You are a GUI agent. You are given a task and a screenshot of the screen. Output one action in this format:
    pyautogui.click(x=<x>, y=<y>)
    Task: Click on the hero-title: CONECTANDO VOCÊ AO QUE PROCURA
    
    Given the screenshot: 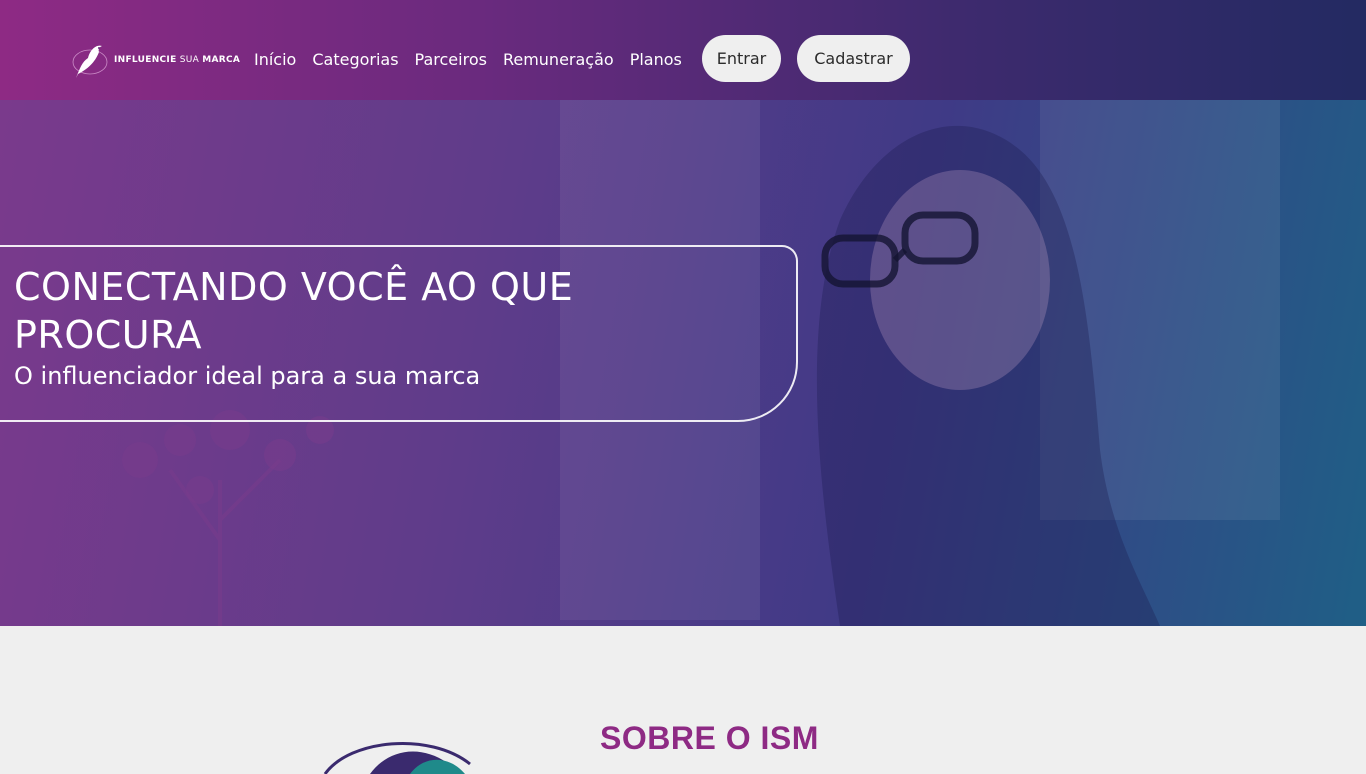 What is the action you would take?
    pyautogui.click(x=294, y=311)
    